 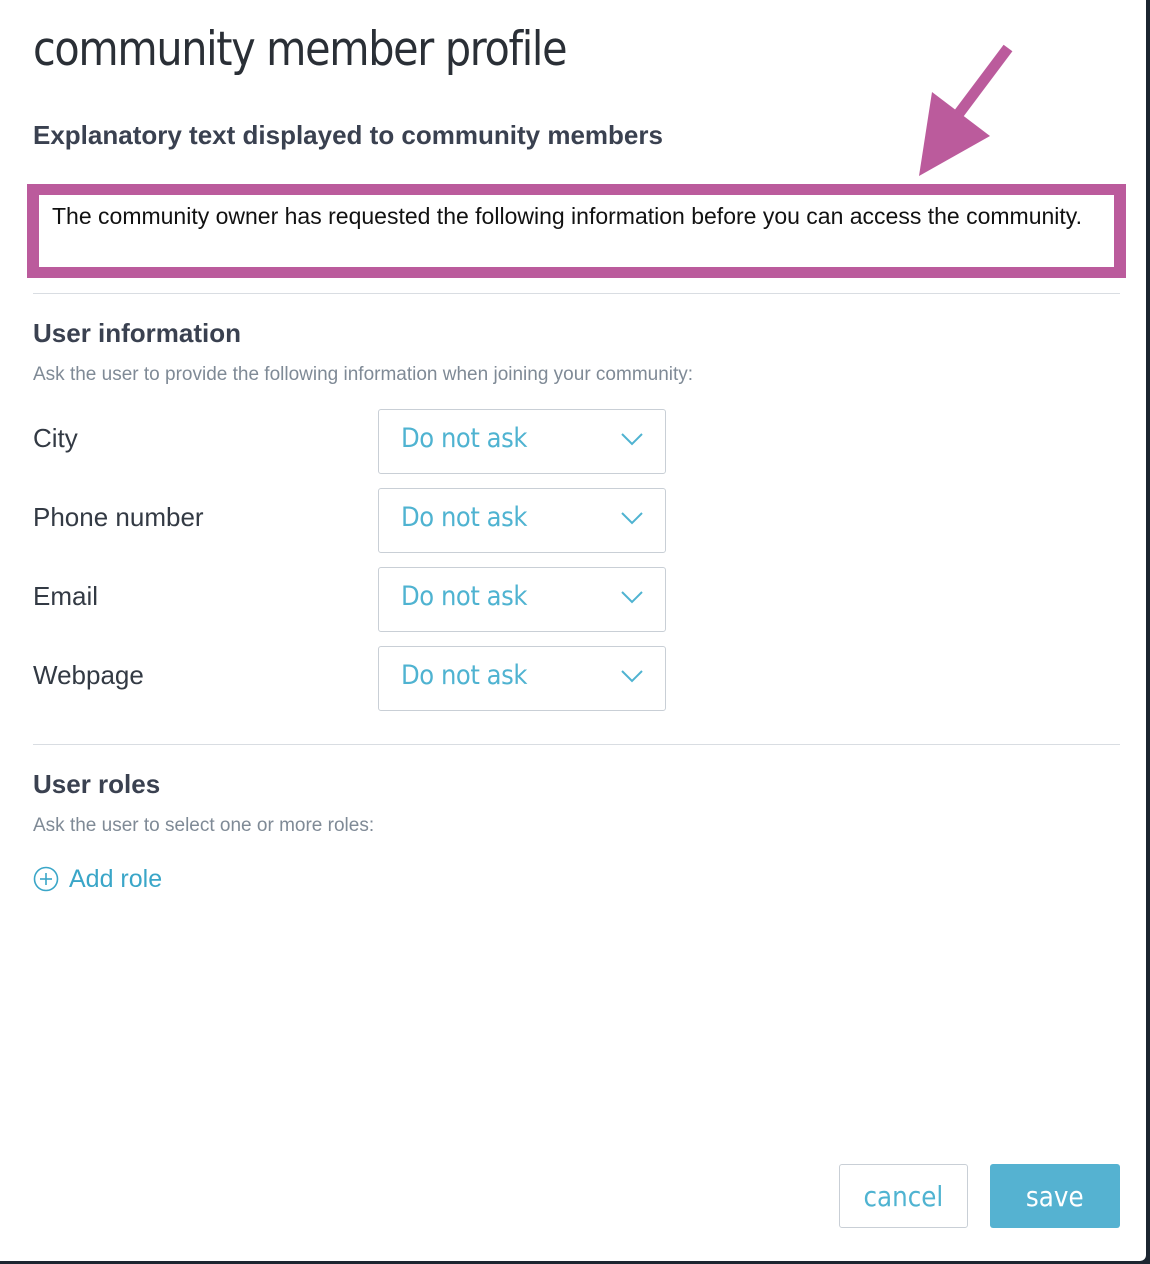 I want to click on user-information-heading: User information, so click(x=137, y=333).